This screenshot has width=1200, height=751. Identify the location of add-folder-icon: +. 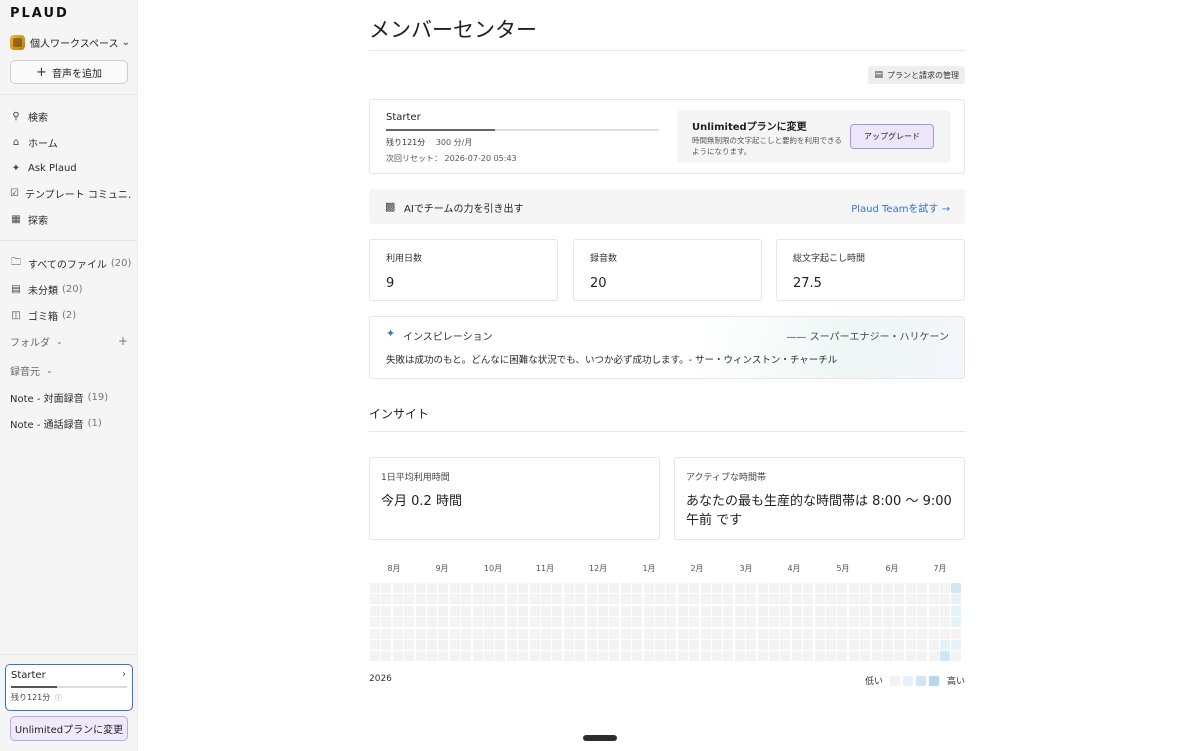
(123, 341).